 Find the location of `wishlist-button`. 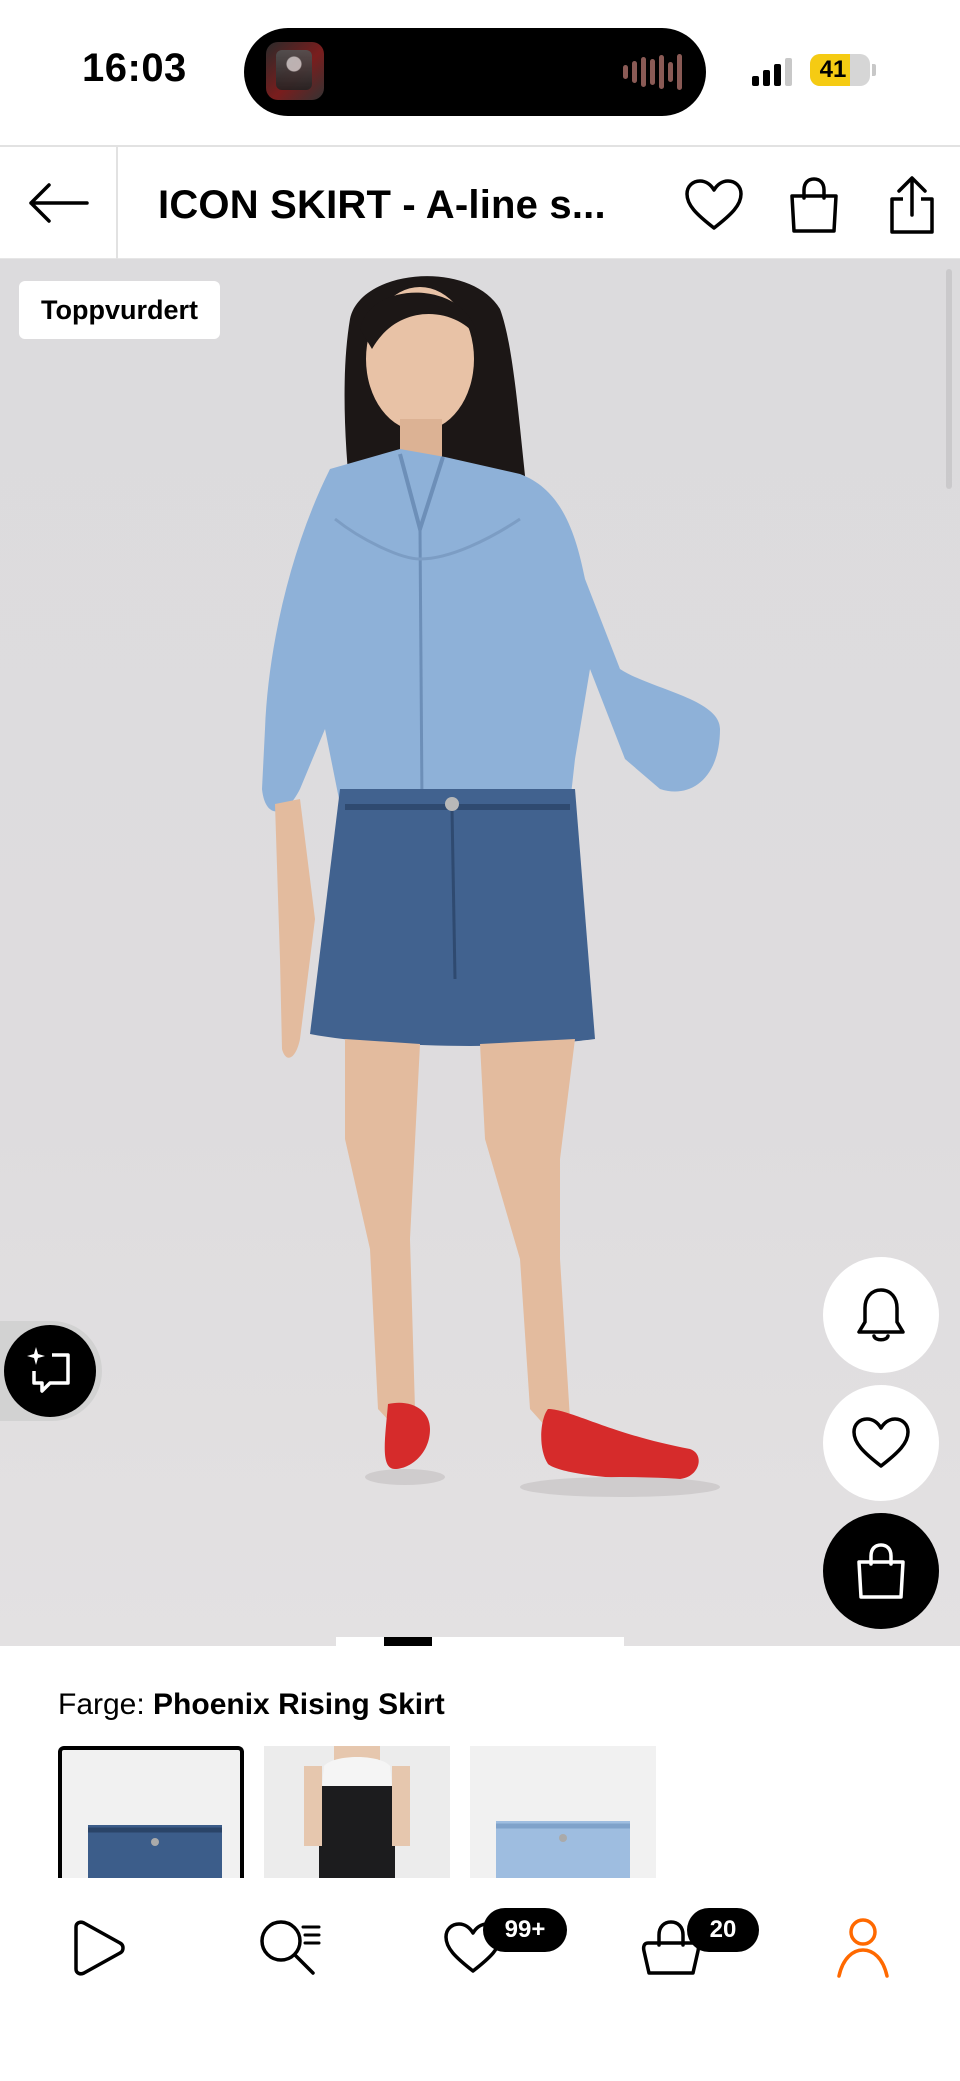

wishlist-button is located at coordinates (714, 205).